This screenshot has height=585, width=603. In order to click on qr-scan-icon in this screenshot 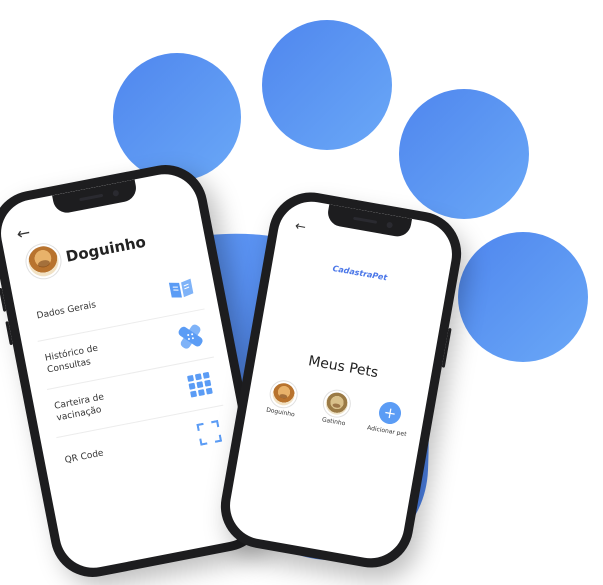, I will do `click(209, 432)`.